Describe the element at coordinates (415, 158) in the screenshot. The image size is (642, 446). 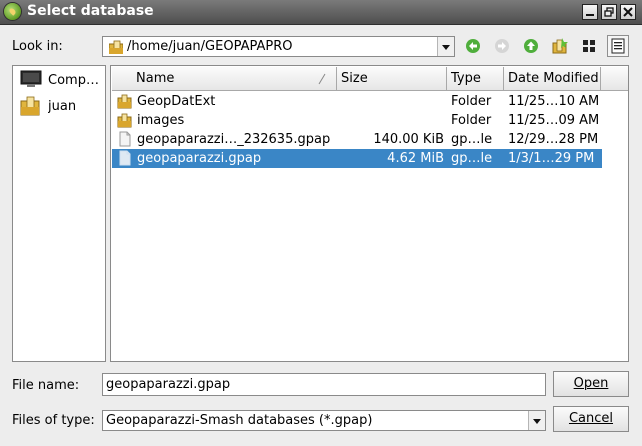
I see `file-size: 4.62 MiB` at that location.